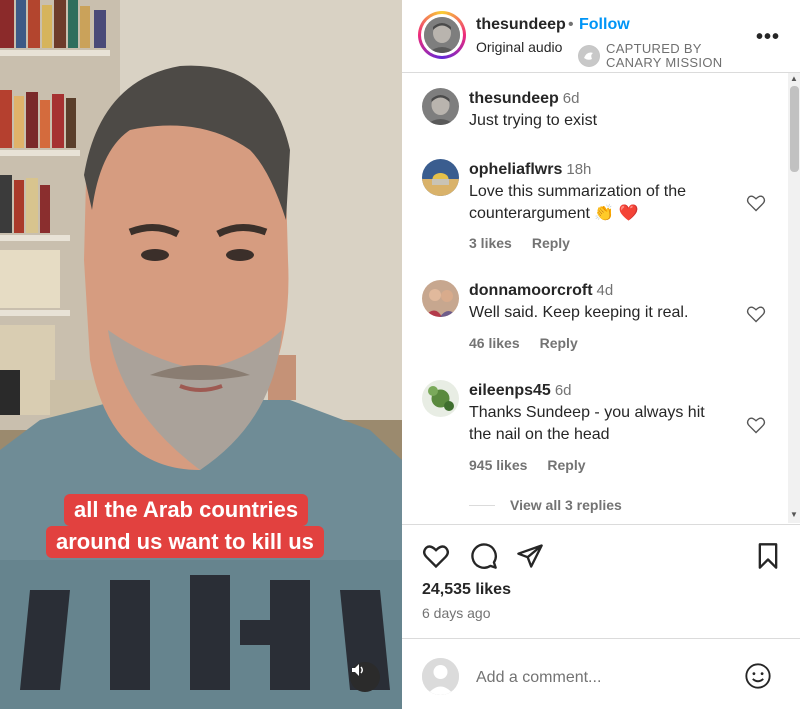 The image size is (800, 709). Describe the element at coordinates (484, 556) in the screenshot. I see `comment-bubble-icon` at that location.